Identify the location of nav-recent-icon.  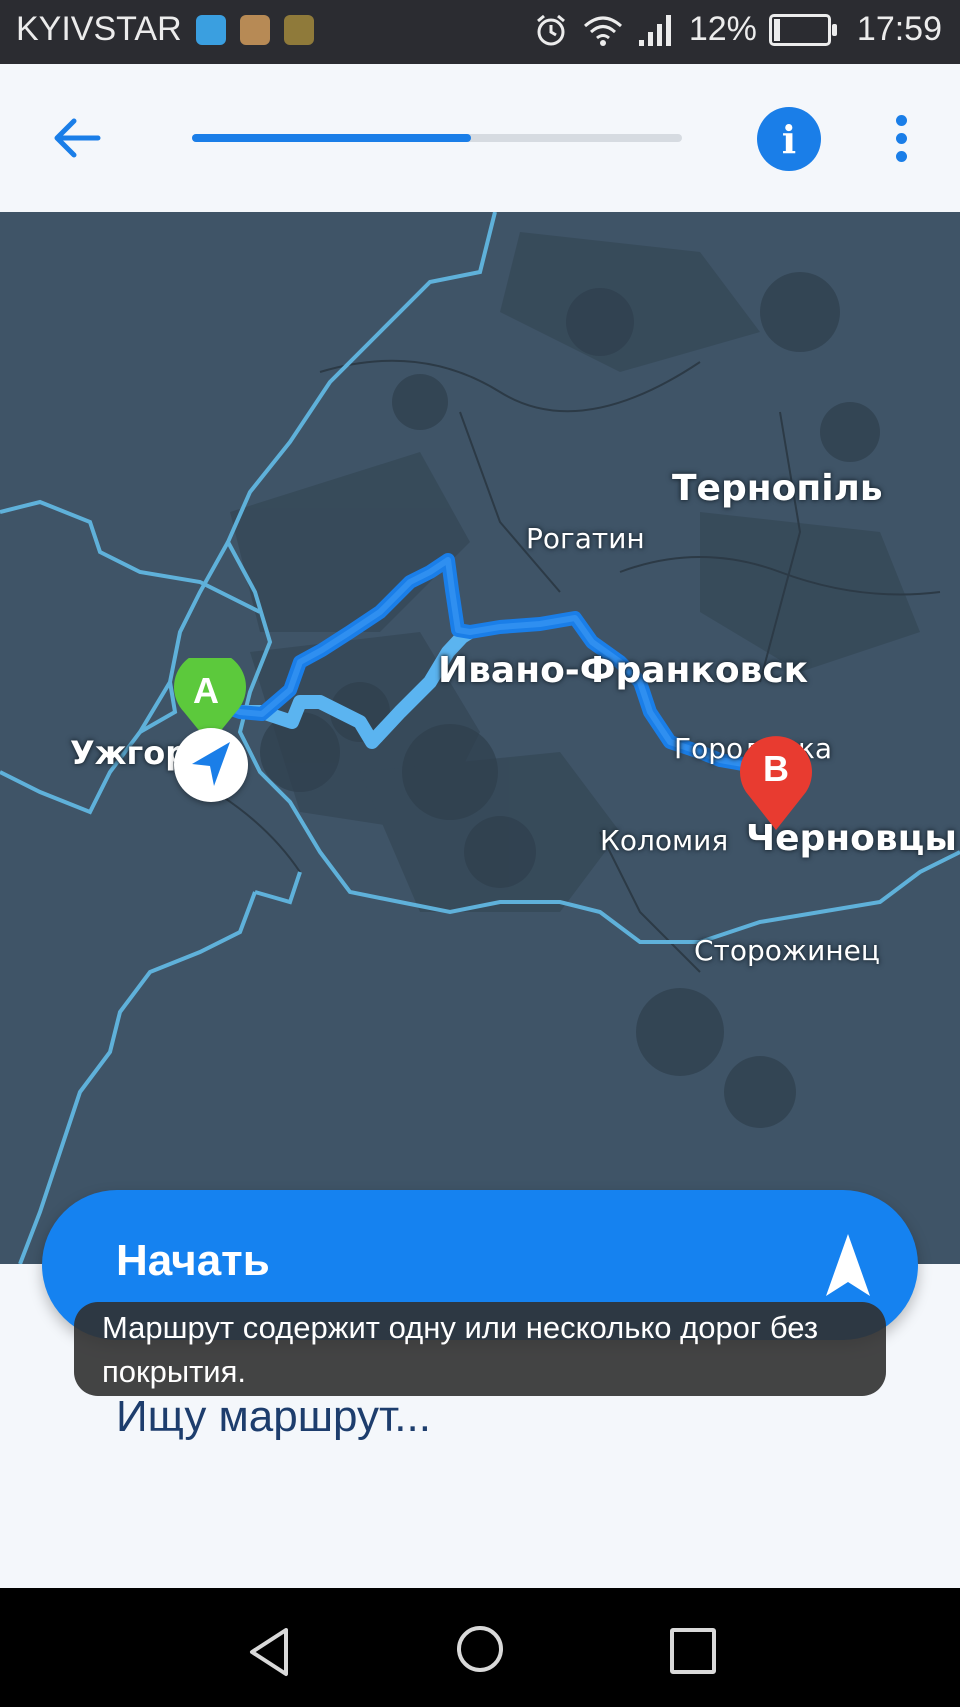
(693, 1651).